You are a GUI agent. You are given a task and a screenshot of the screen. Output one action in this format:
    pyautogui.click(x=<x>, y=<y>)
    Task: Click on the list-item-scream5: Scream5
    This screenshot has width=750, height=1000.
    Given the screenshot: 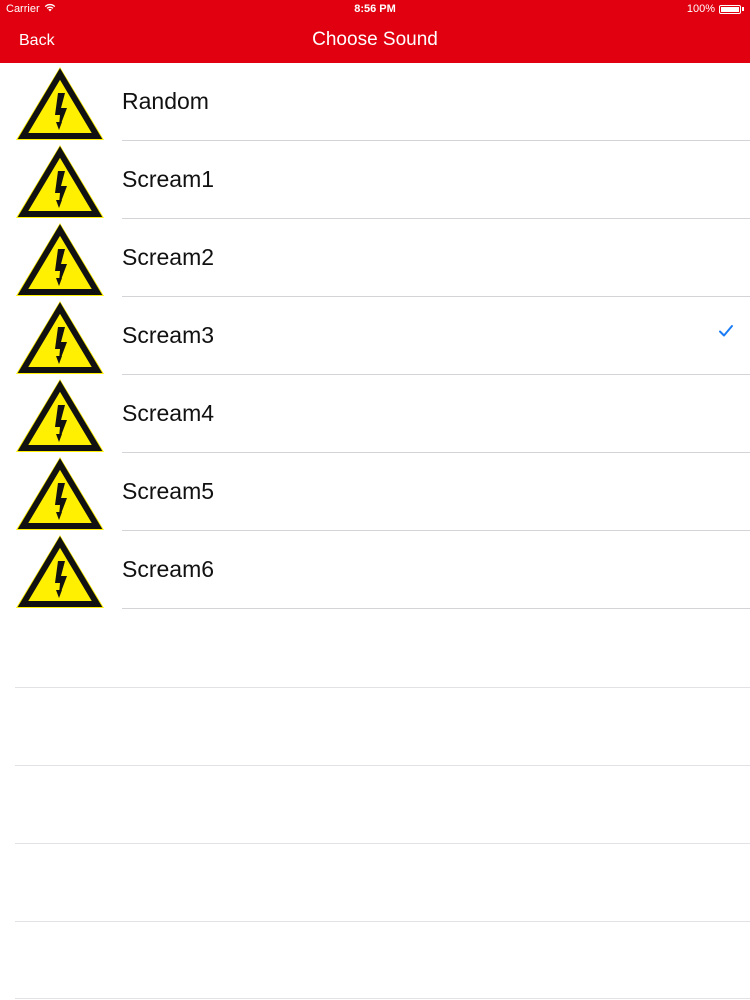 What is the action you would take?
    pyautogui.click(x=375, y=492)
    